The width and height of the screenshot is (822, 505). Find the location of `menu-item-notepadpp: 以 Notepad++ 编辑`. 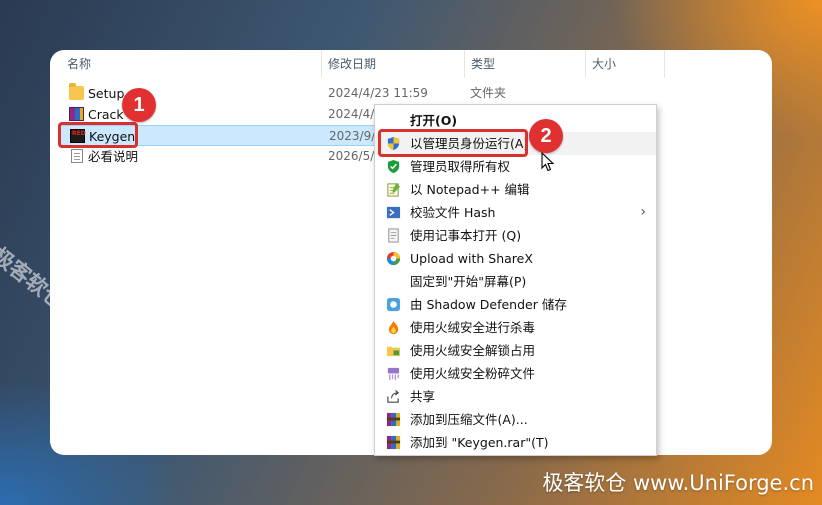

menu-item-notepadpp: 以 Notepad++ 编辑 is located at coordinates (515, 189).